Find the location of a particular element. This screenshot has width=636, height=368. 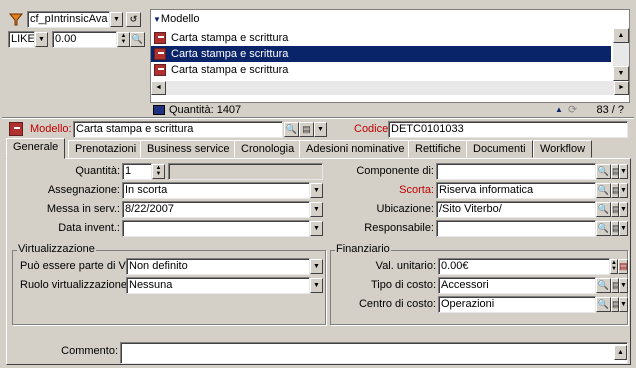

quantita-spinner: ▲ ▼ is located at coordinates (158, 171).